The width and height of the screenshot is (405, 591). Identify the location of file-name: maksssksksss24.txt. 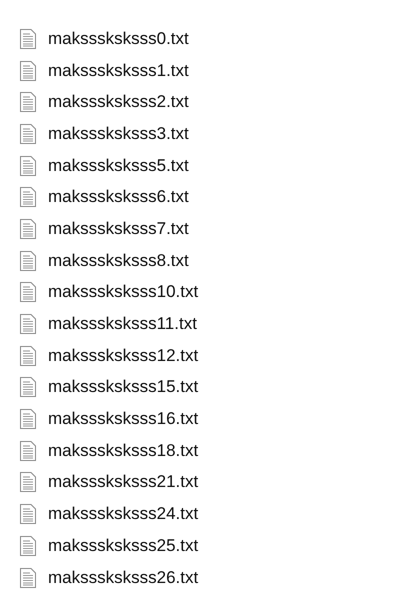
(123, 514).